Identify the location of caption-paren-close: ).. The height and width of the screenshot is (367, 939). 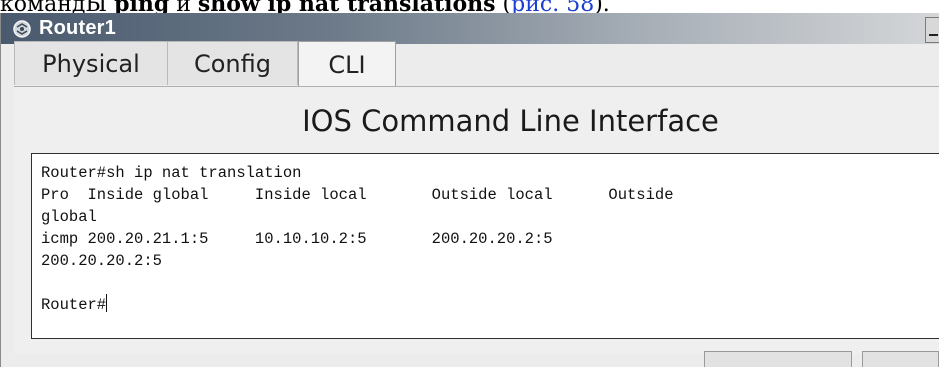
(602, 6).